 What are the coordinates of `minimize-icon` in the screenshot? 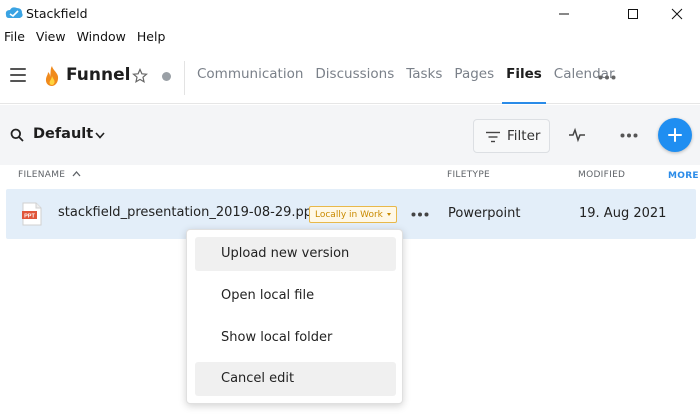 It's located at (564, 14).